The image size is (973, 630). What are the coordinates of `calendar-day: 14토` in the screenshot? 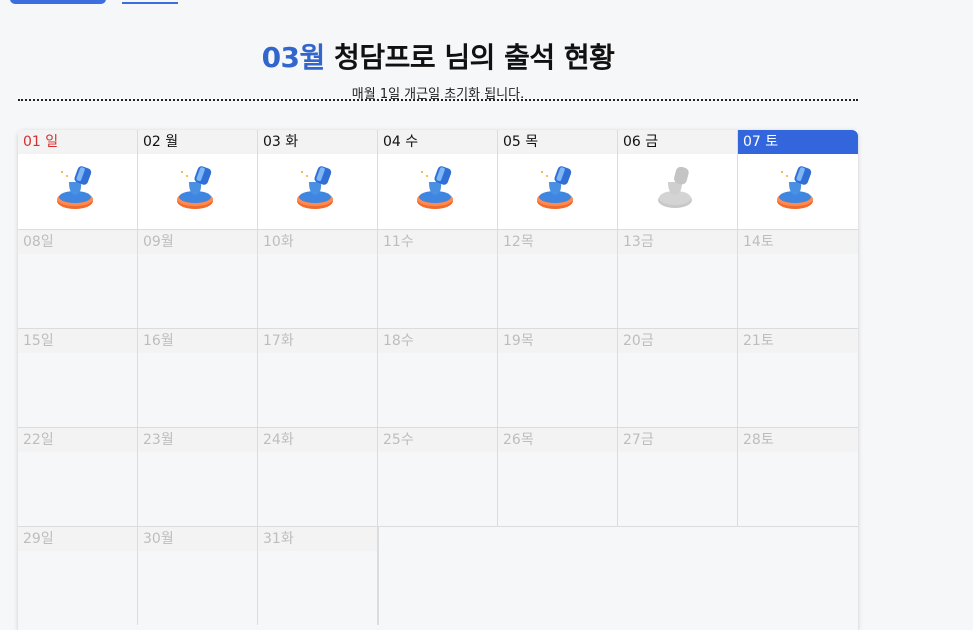 It's located at (798, 279).